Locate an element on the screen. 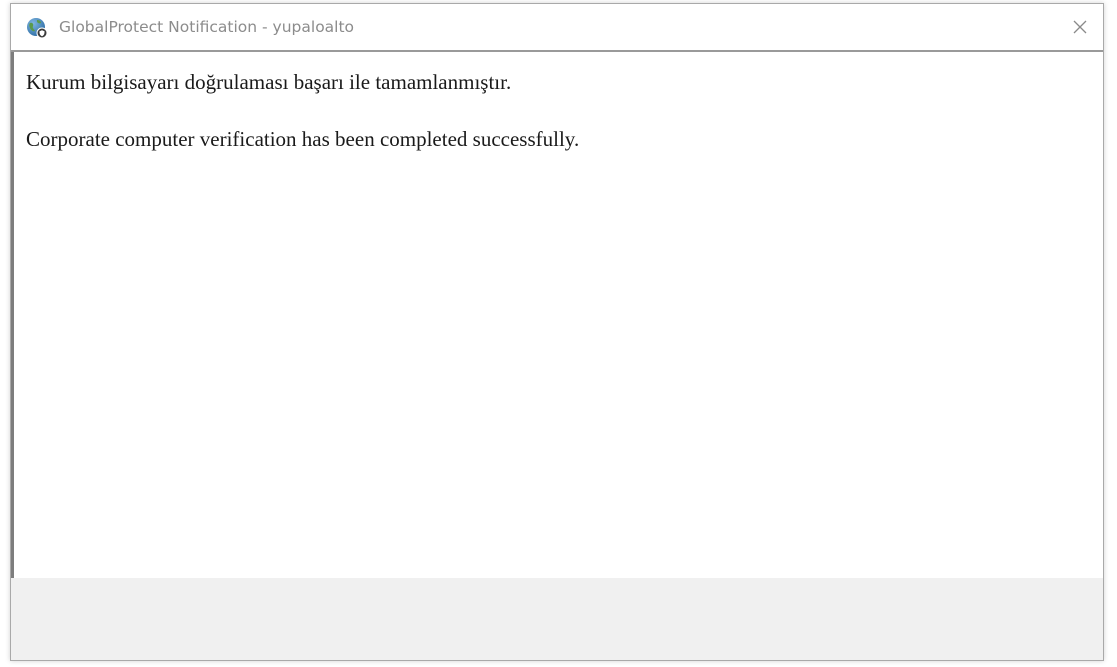 The image size is (1117, 667). footer-panel is located at coordinates (557, 619).